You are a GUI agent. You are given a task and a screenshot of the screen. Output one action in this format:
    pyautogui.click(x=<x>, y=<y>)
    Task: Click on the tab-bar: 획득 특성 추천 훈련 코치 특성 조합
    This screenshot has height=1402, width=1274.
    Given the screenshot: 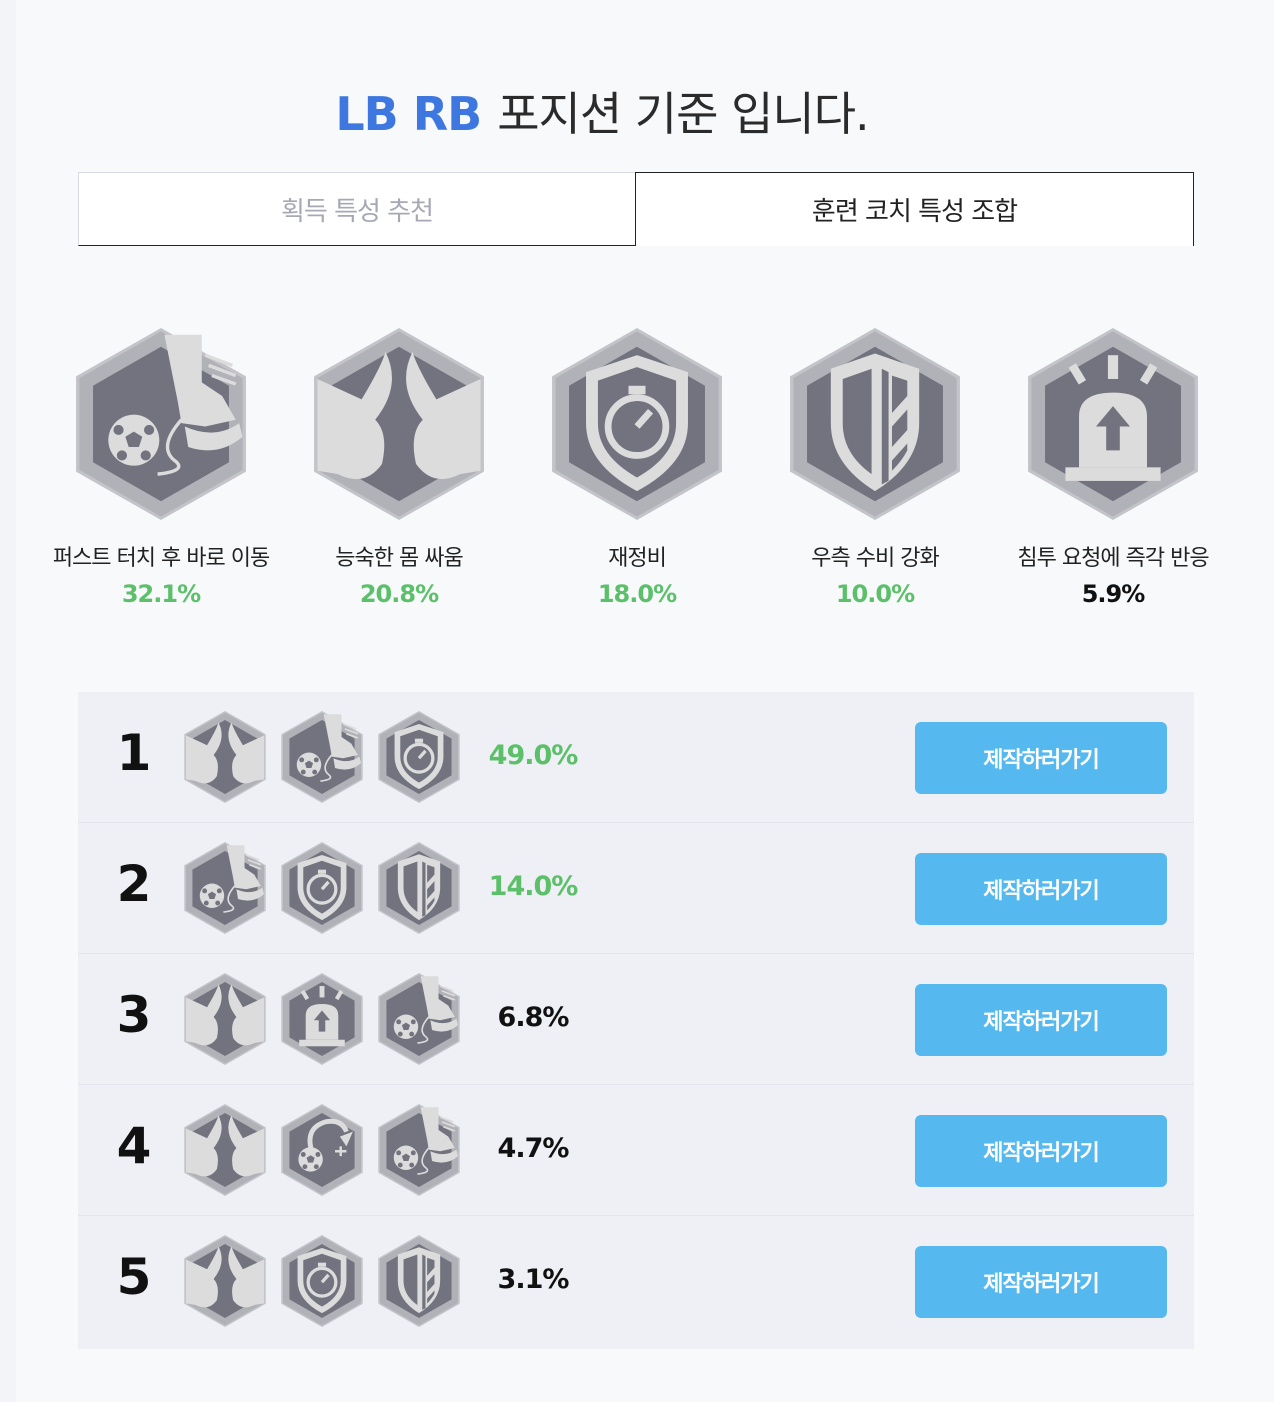 What is the action you would take?
    pyautogui.click(x=636, y=209)
    